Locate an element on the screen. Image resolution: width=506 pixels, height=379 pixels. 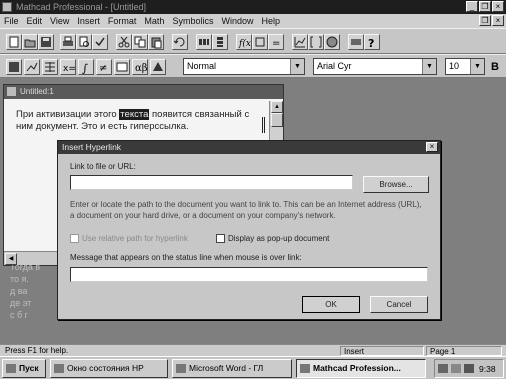
text-cursor is located at coordinates (263, 125).